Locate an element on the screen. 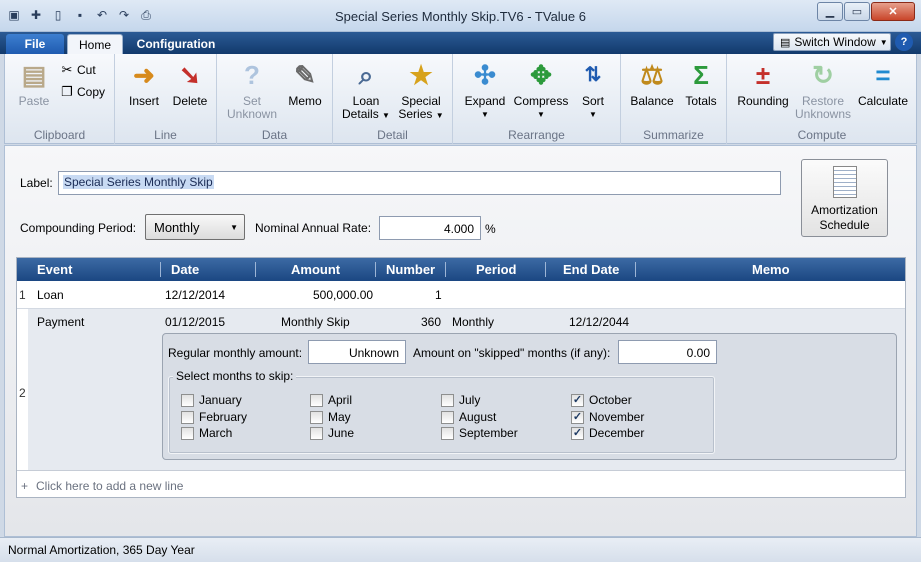  calculate-button: = Calculate is located at coordinates (883, 83).